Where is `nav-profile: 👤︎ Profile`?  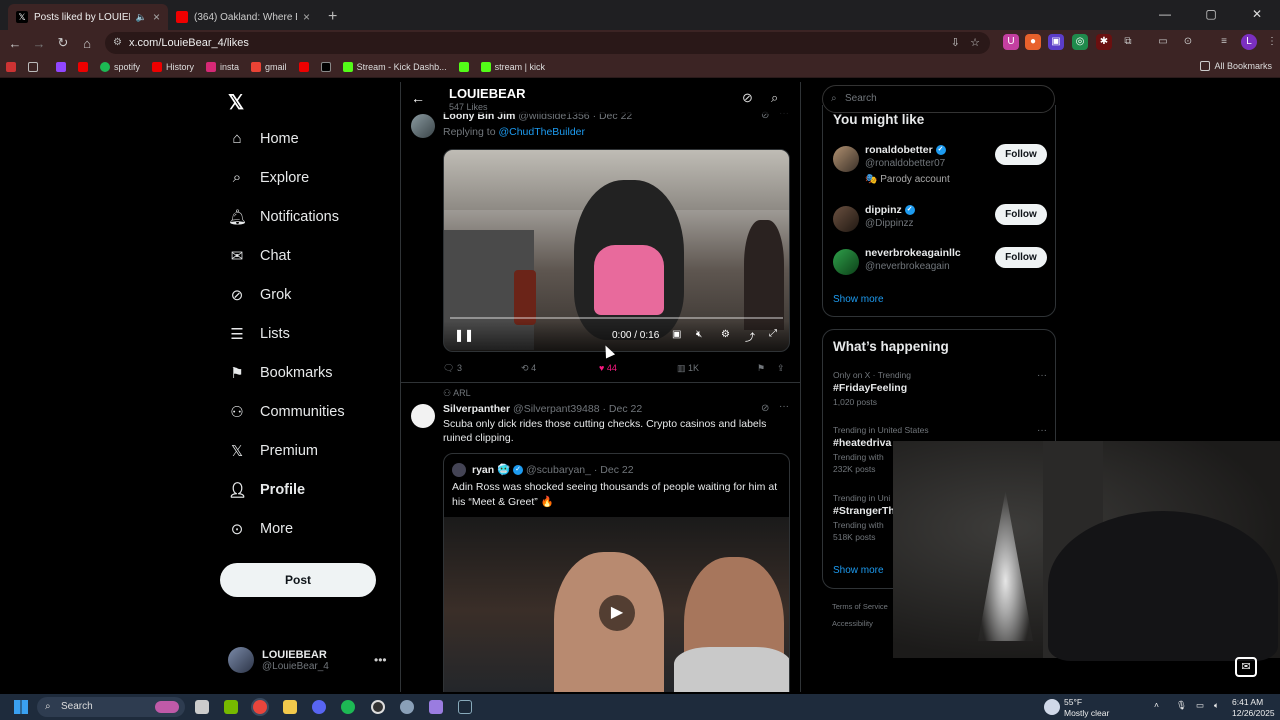 nav-profile: 👤︎ Profile is located at coordinates (266, 490).